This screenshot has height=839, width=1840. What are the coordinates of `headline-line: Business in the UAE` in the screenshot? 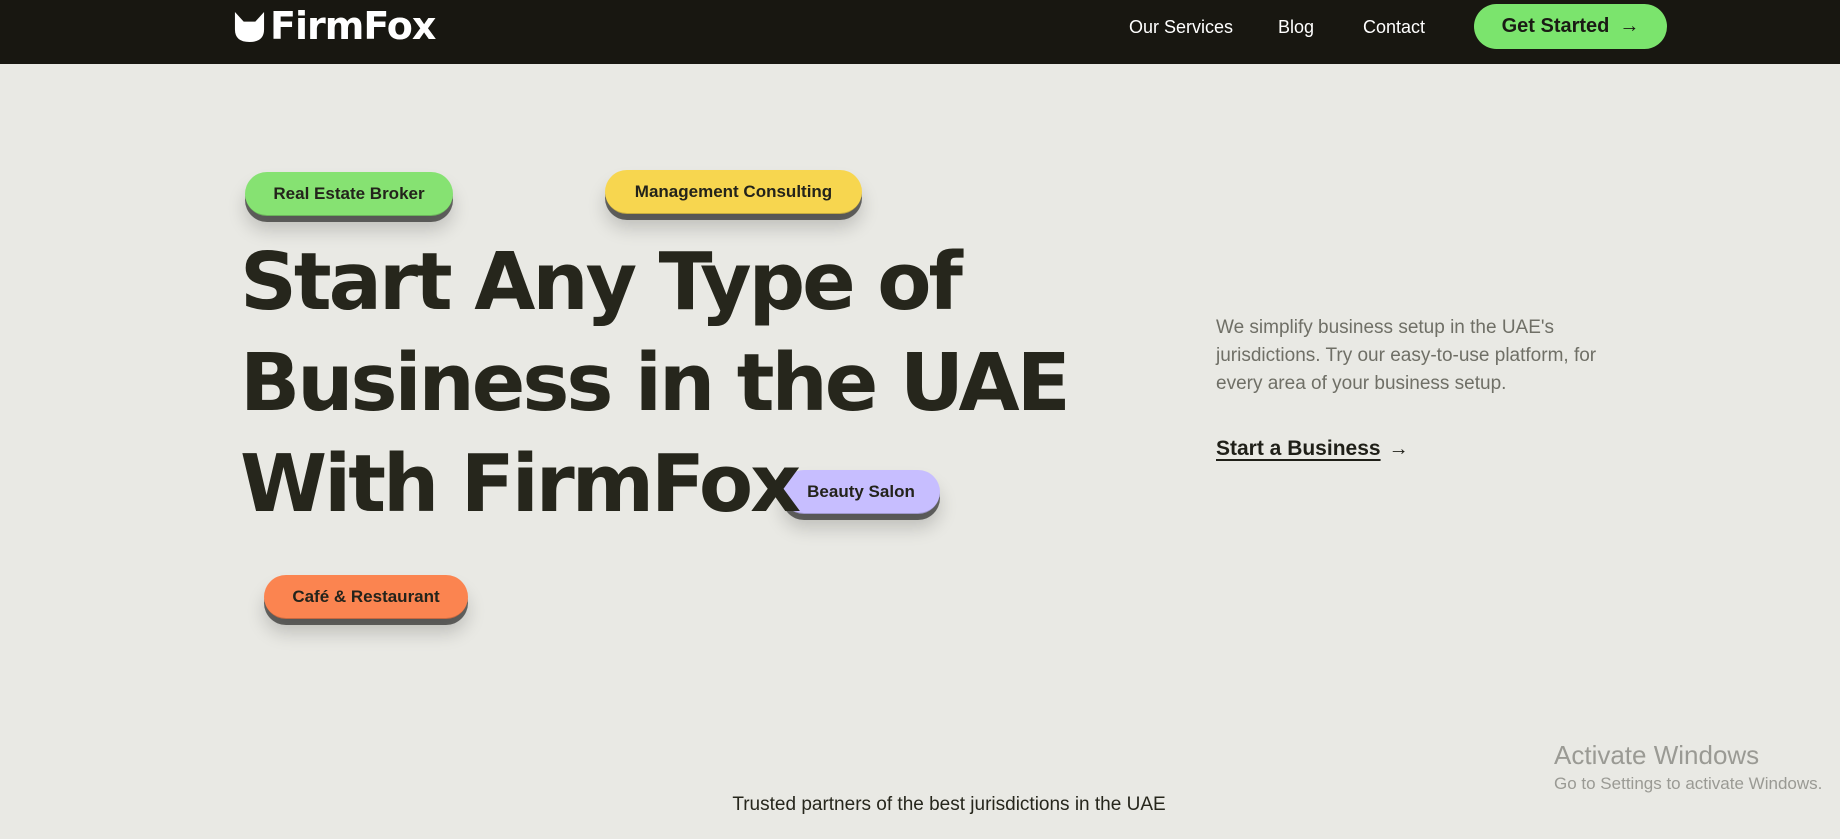 It's located at (655, 383).